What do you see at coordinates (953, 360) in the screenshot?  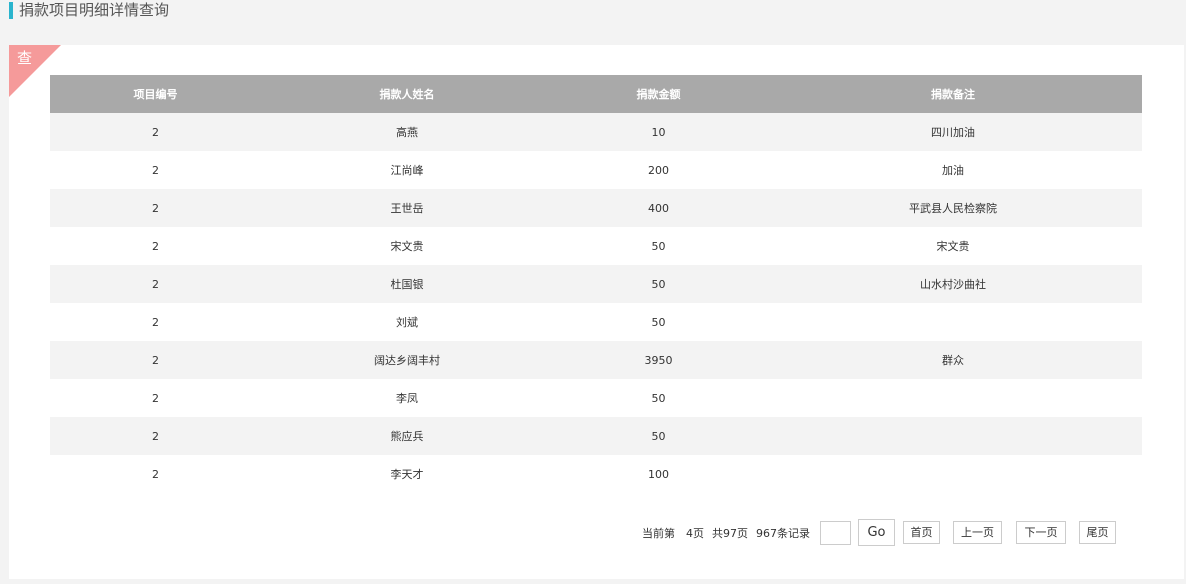 I see `cell-remark: 群众` at bounding box center [953, 360].